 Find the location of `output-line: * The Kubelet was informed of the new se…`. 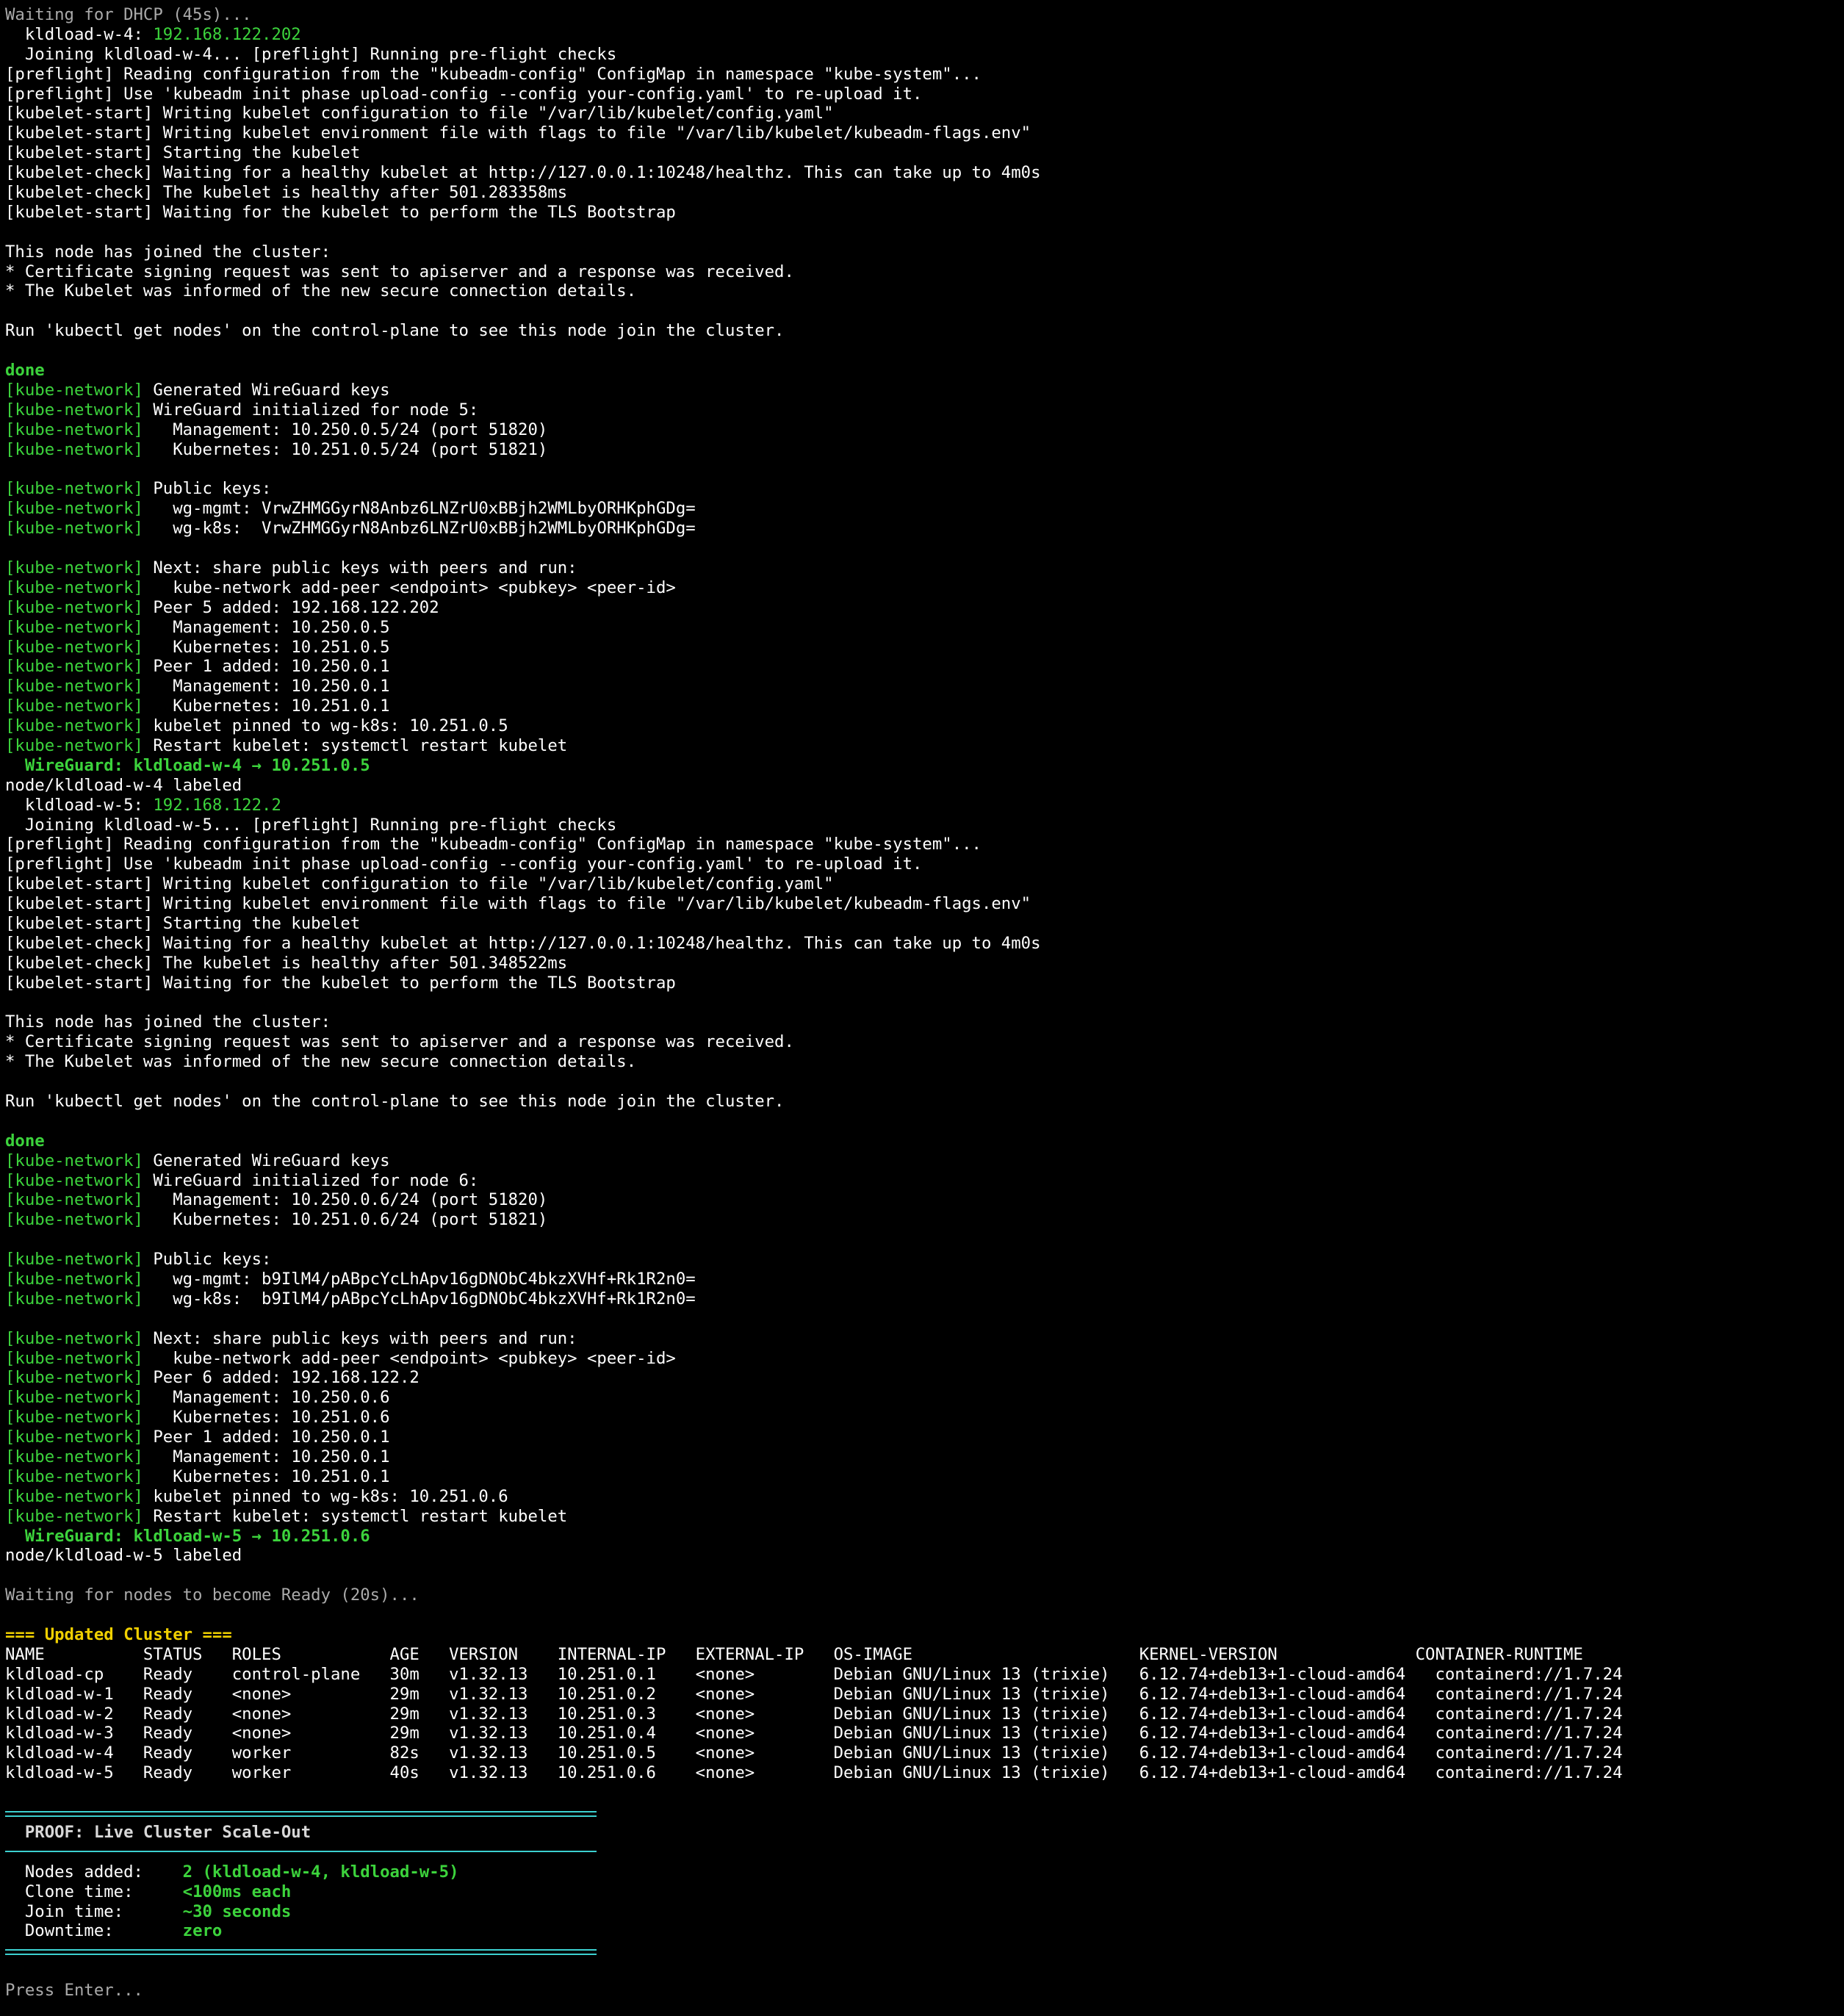

output-line: * The Kubelet was informed of the new se… is located at coordinates (922, 1062).